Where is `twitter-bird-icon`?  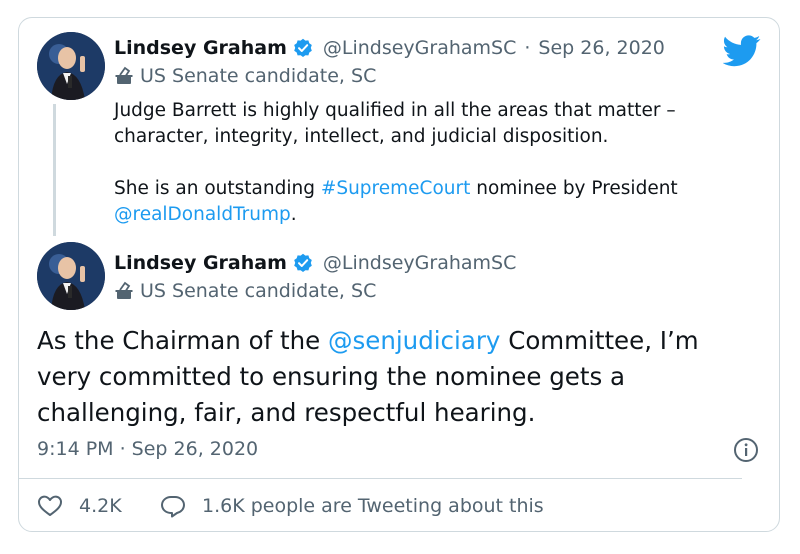 twitter-bird-icon is located at coordinates (741, 51).